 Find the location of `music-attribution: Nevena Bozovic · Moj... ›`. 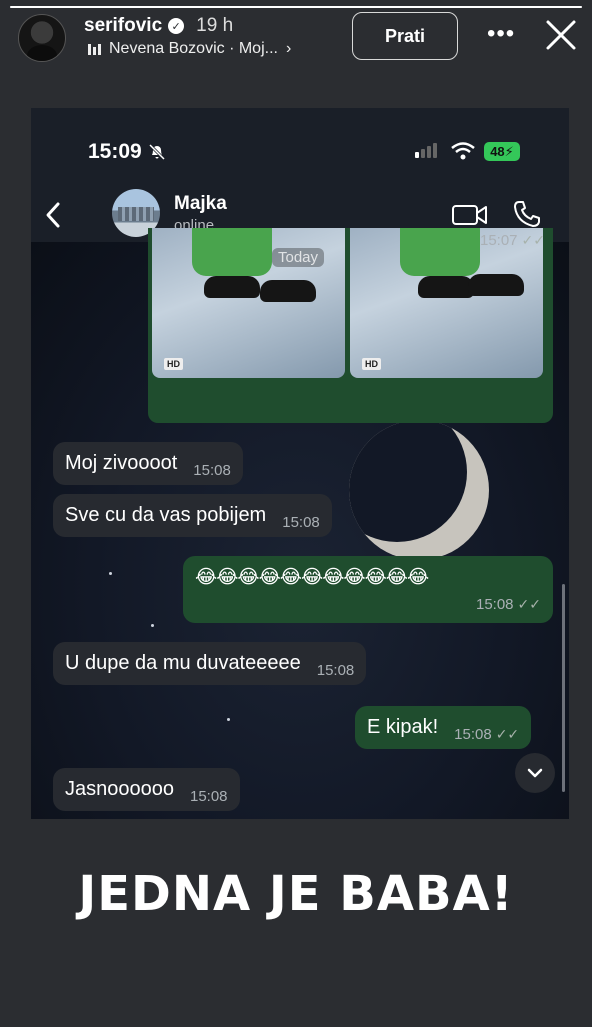

music-attribution: Nevena Bozovic · Moj... › is located at coordinates (189, 49).